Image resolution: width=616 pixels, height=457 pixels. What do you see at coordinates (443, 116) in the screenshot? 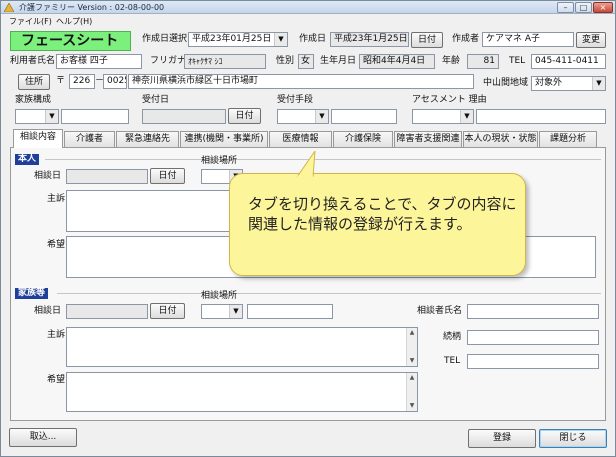
I see `reason-select: ▼` at bounding box center [443, 116].